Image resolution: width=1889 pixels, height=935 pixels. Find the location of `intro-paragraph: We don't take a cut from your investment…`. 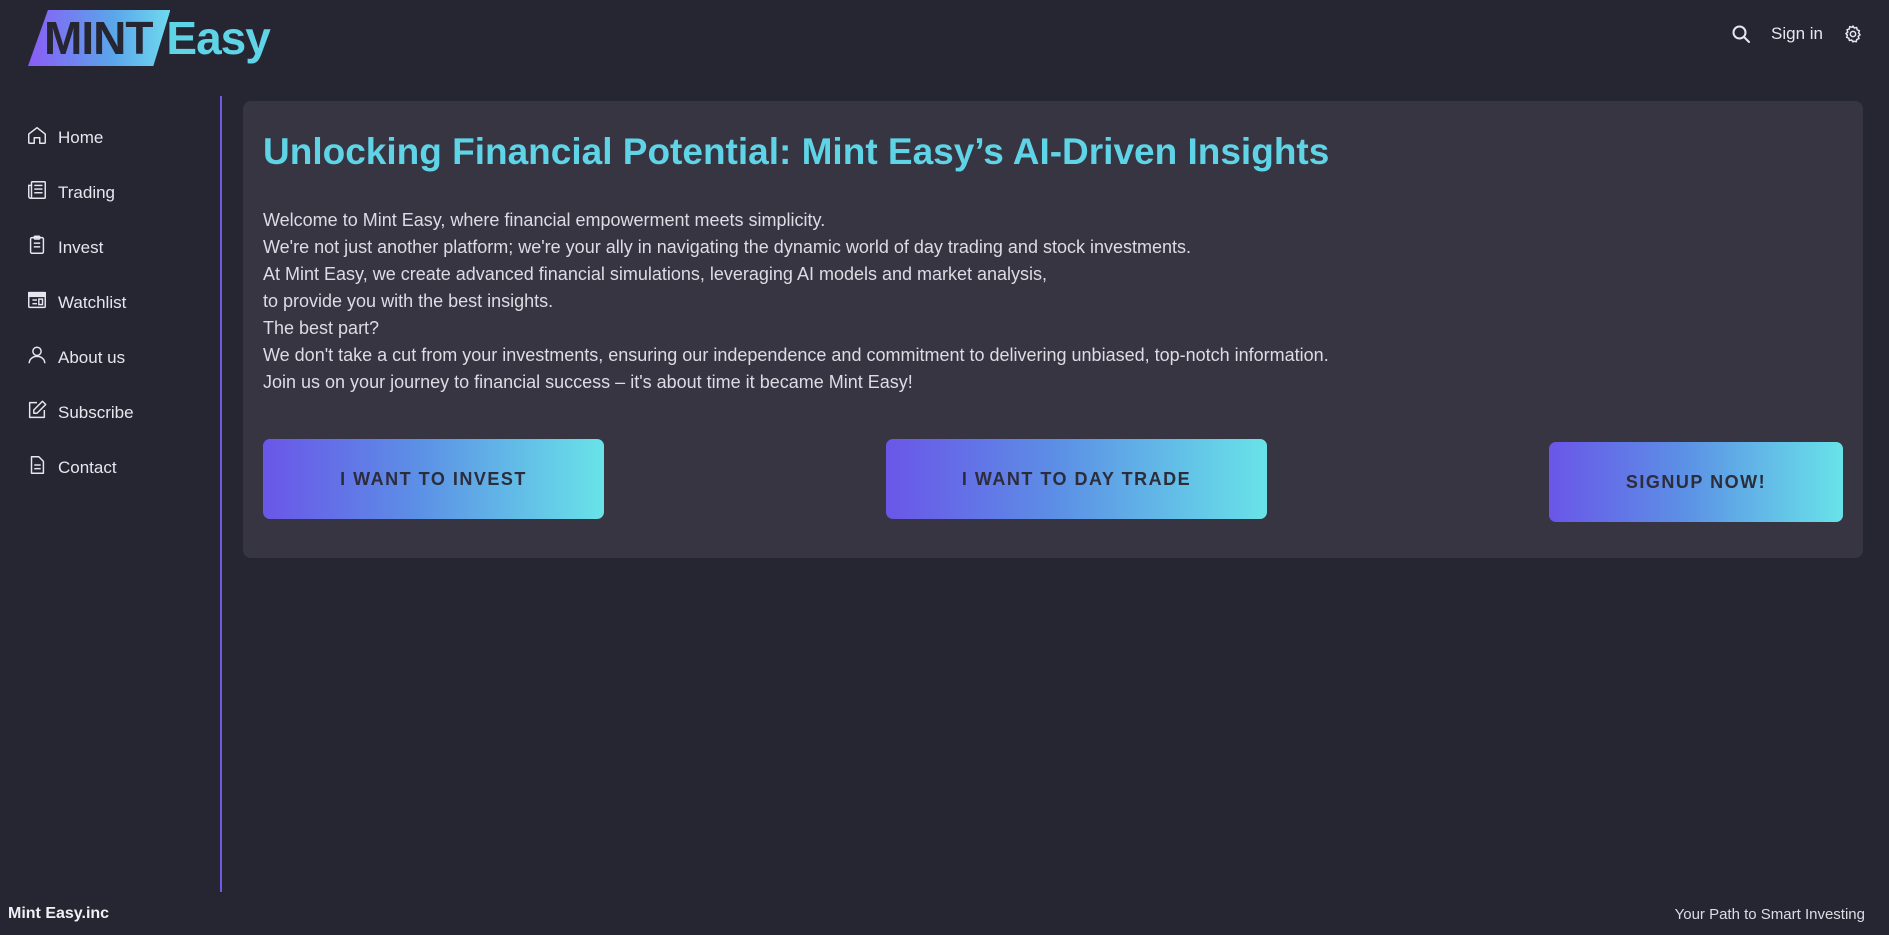

intro-paragraph: We don't take a cut from your investment… is located at coordinates (796, 355).